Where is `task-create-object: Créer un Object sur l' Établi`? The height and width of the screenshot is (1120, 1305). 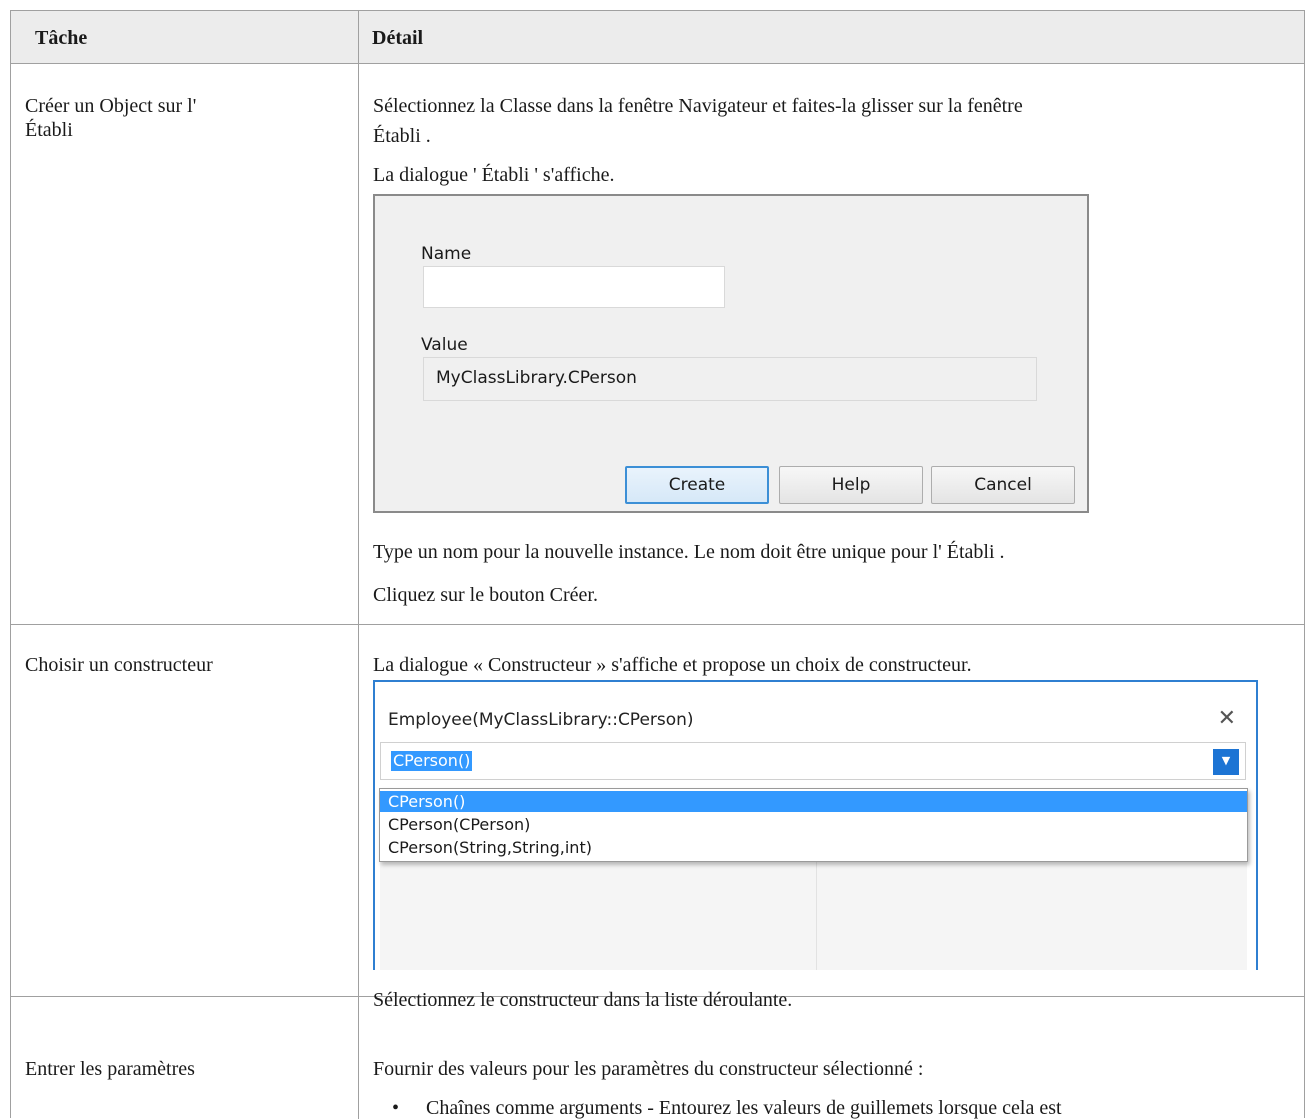 task-create-object: Créer un Object sur l' Établi is located at coordinates (110, 118).